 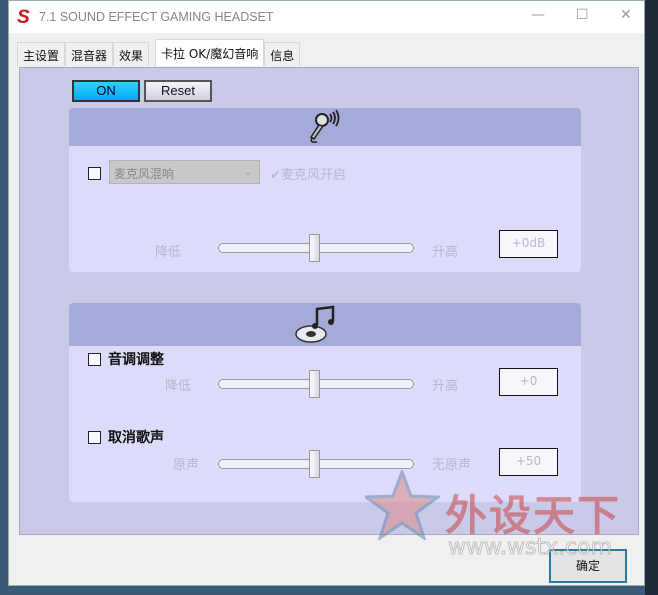 I want to click on slider-high-label: 升高, so click(x=445, y=252).